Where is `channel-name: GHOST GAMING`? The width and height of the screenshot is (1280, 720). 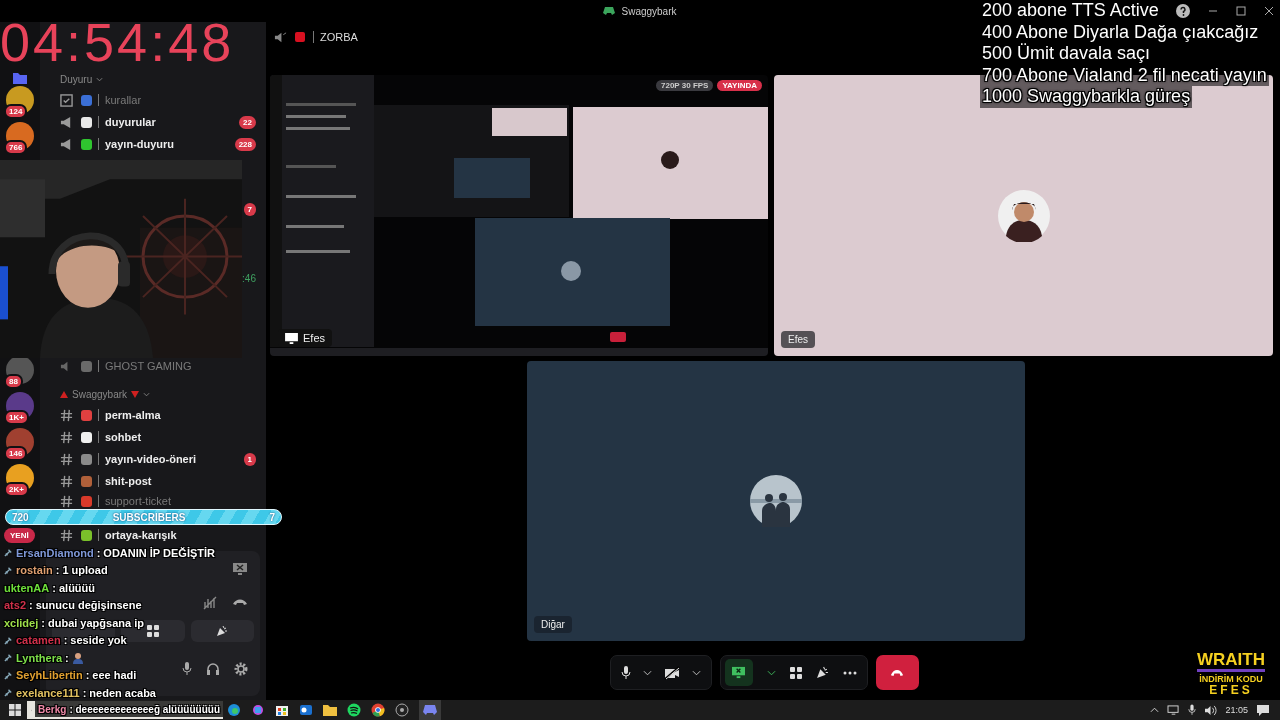
channel-name: GHOST GAMING is located at coordinates (177, 366).